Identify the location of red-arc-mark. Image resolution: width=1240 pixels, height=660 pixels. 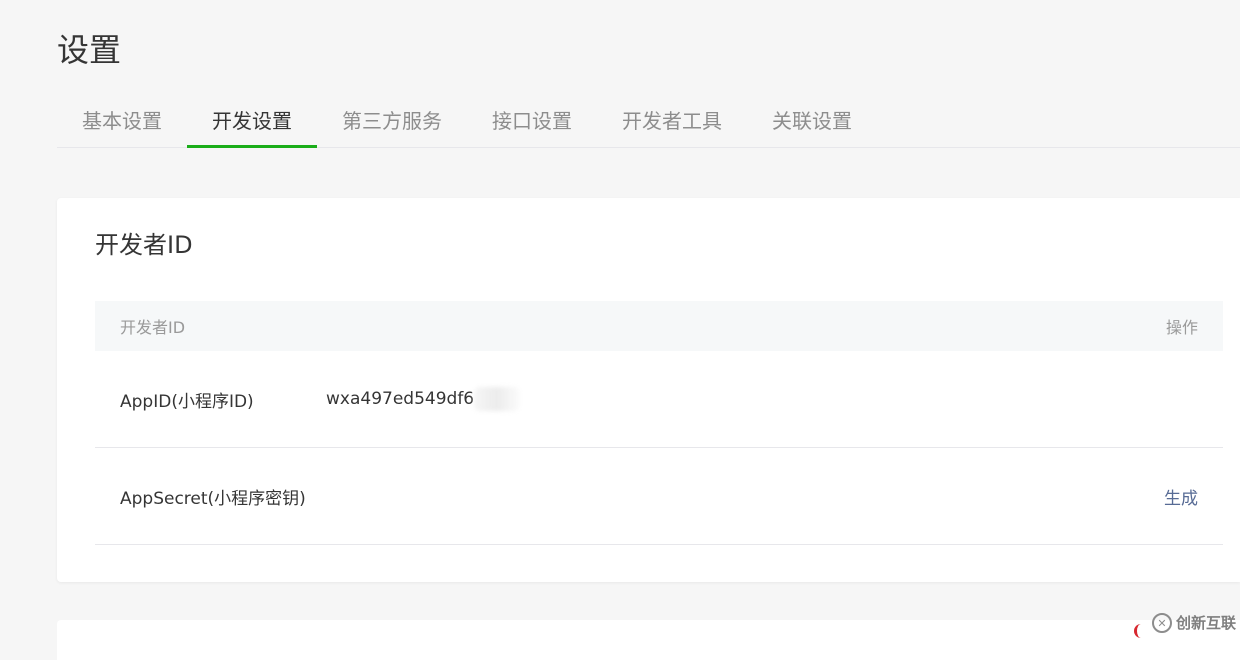
(1139, 631).